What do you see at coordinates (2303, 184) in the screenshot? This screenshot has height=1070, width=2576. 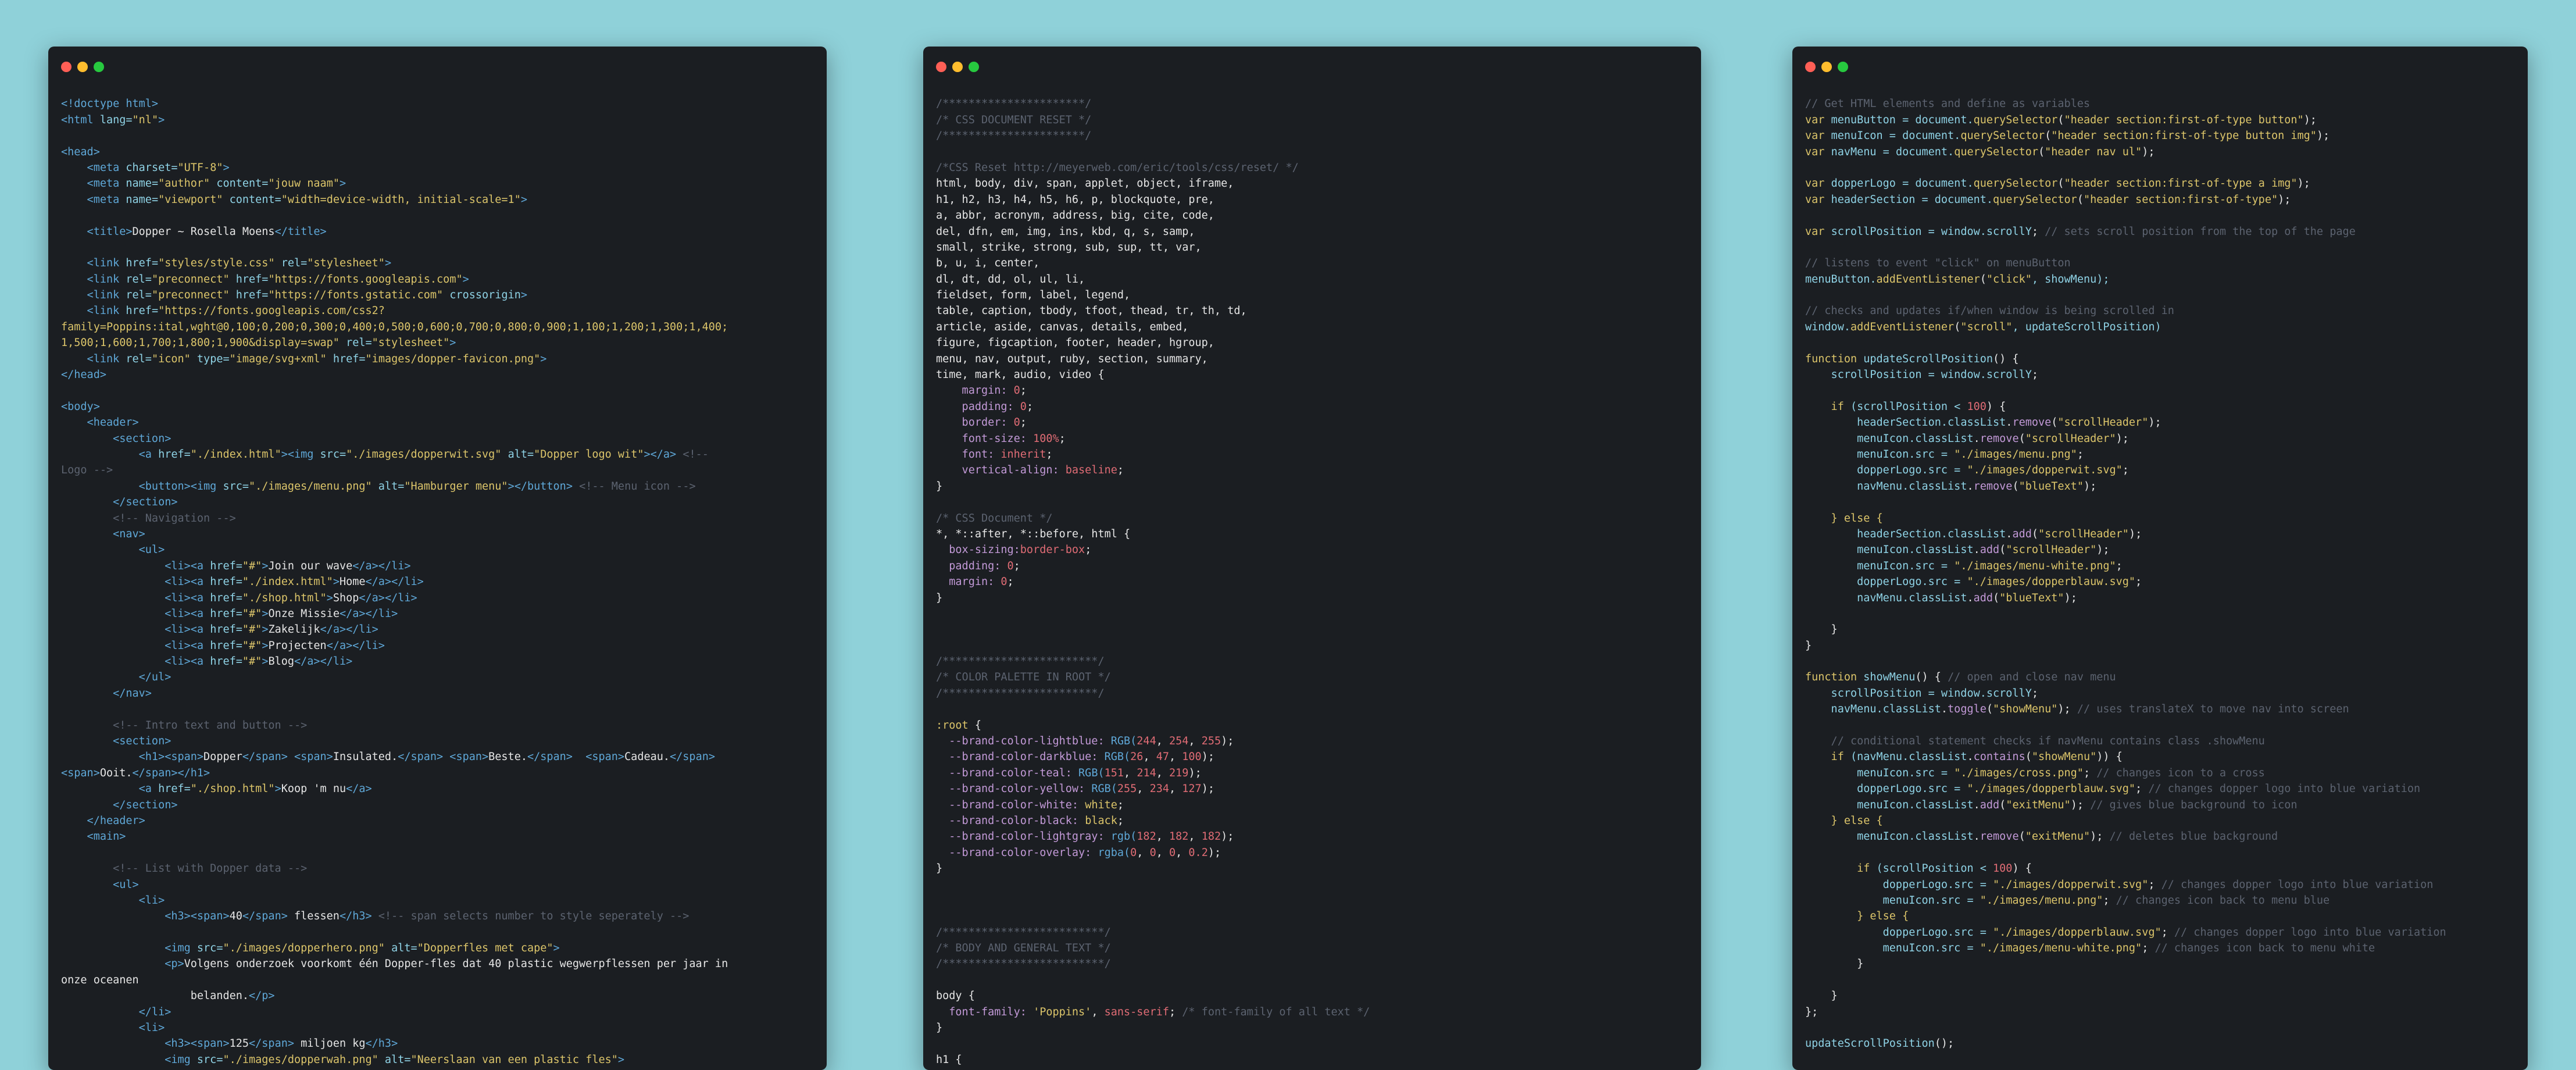 I see `code-token: );` at bounding box center [2303, 184].